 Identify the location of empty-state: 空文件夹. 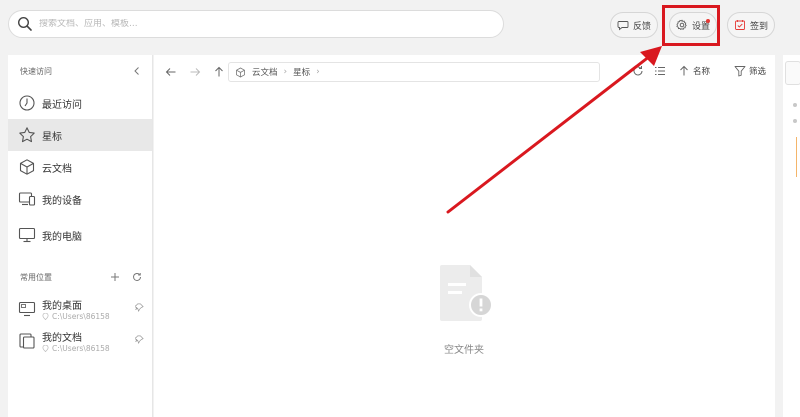
(464, 308).